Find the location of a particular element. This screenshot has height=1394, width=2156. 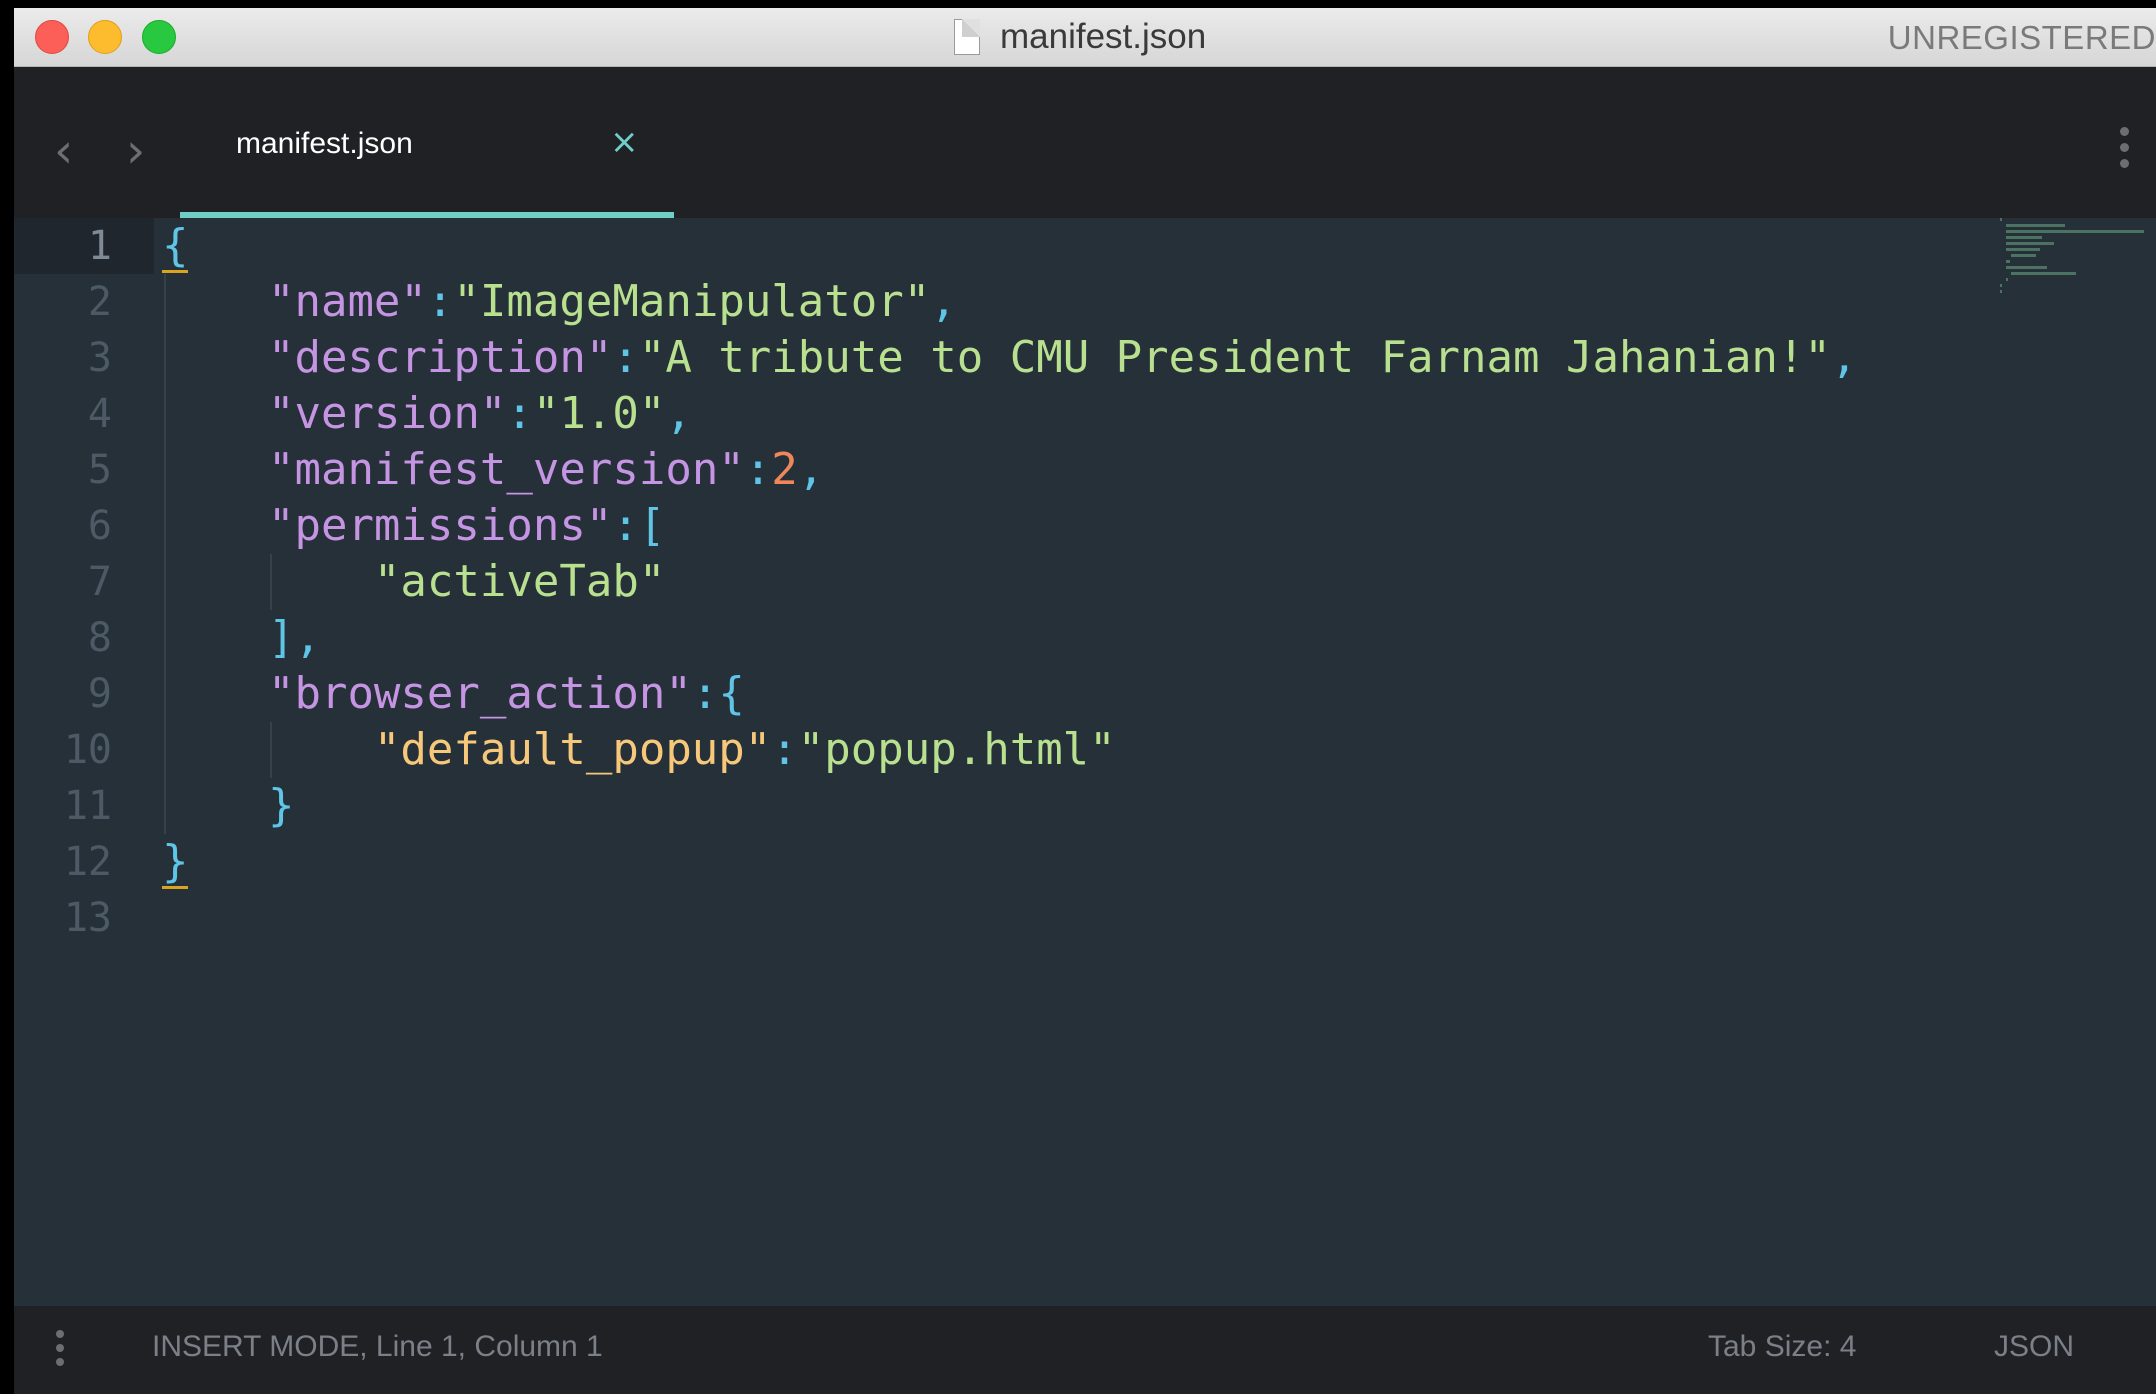

tab-size-selector: Tab Size: 4 is located at coordinates (1782, 1347).